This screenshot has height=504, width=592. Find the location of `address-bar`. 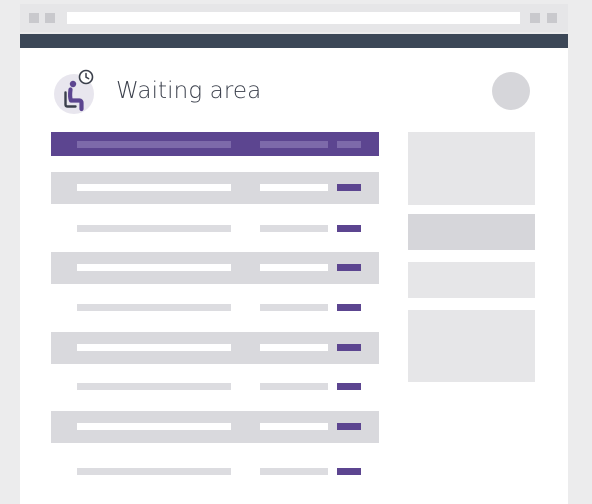

address-bar is located at coordinates (293, 18).